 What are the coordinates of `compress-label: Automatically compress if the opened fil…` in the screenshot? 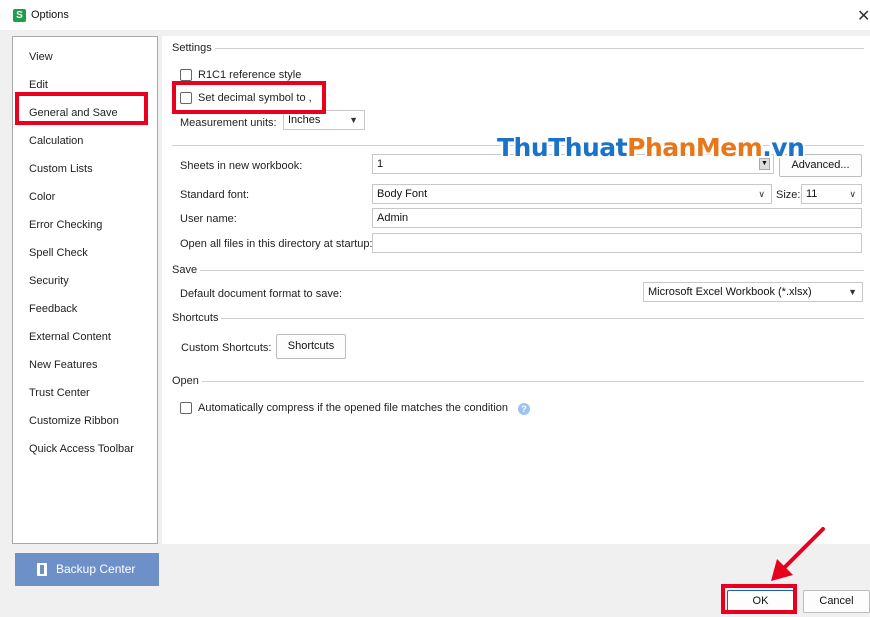 It's located at (353, 408).